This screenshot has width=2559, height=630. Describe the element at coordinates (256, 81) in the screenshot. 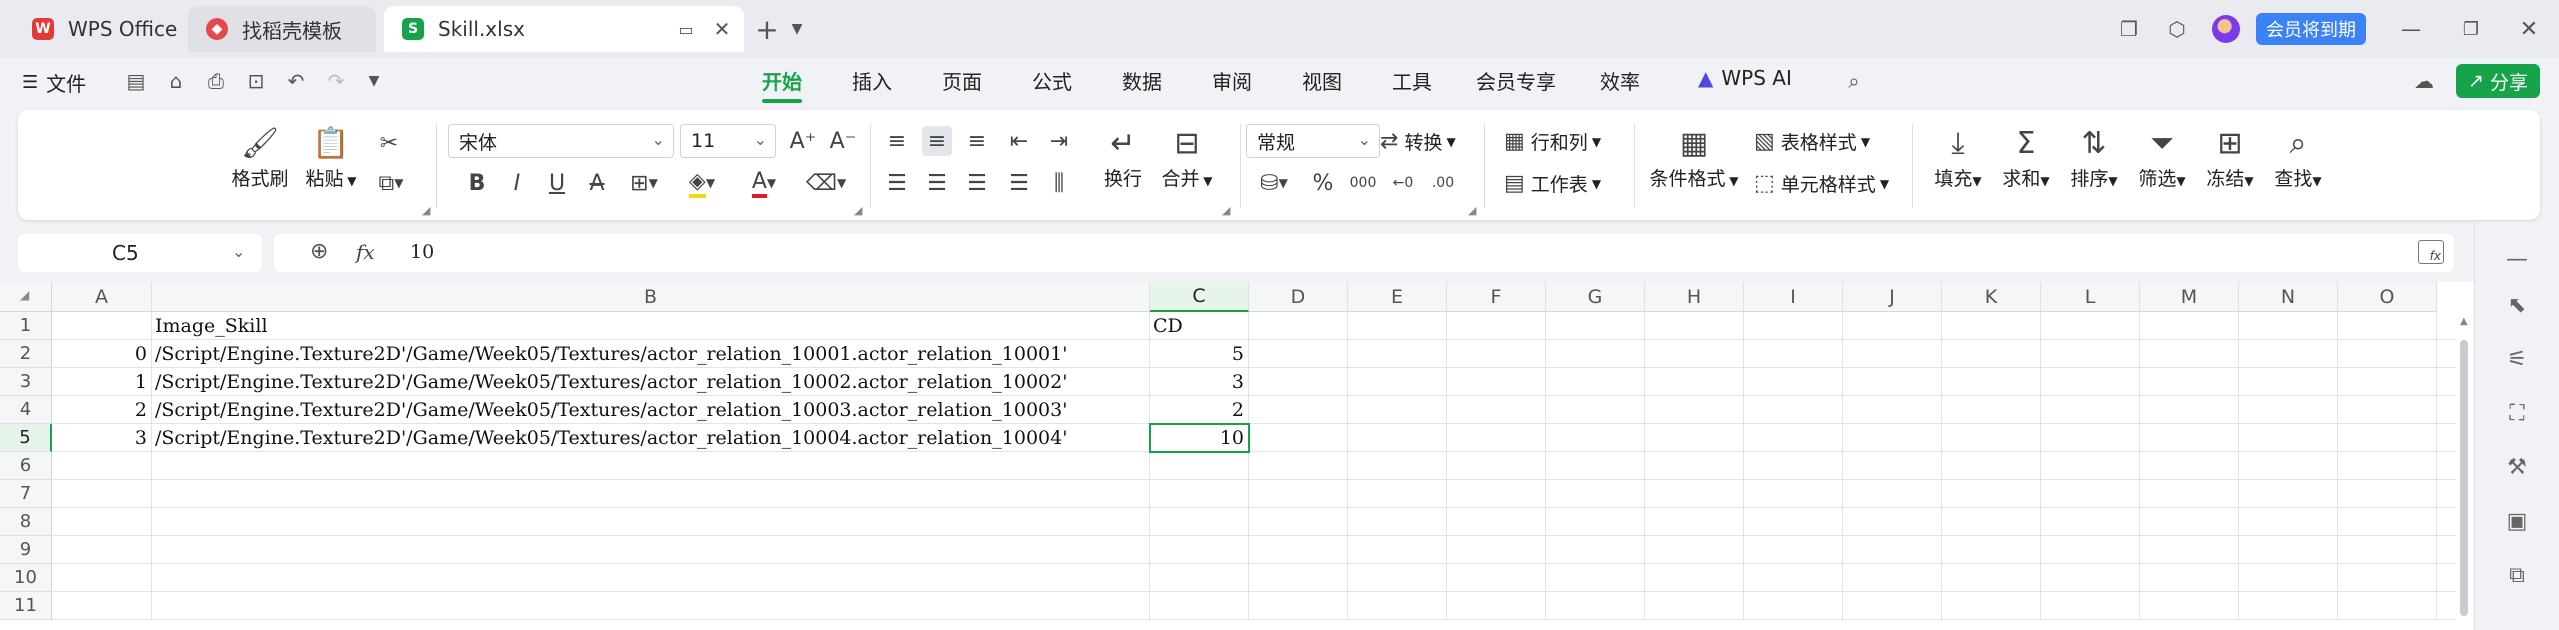

I see `print-preview-icon: ⊡` at that location.